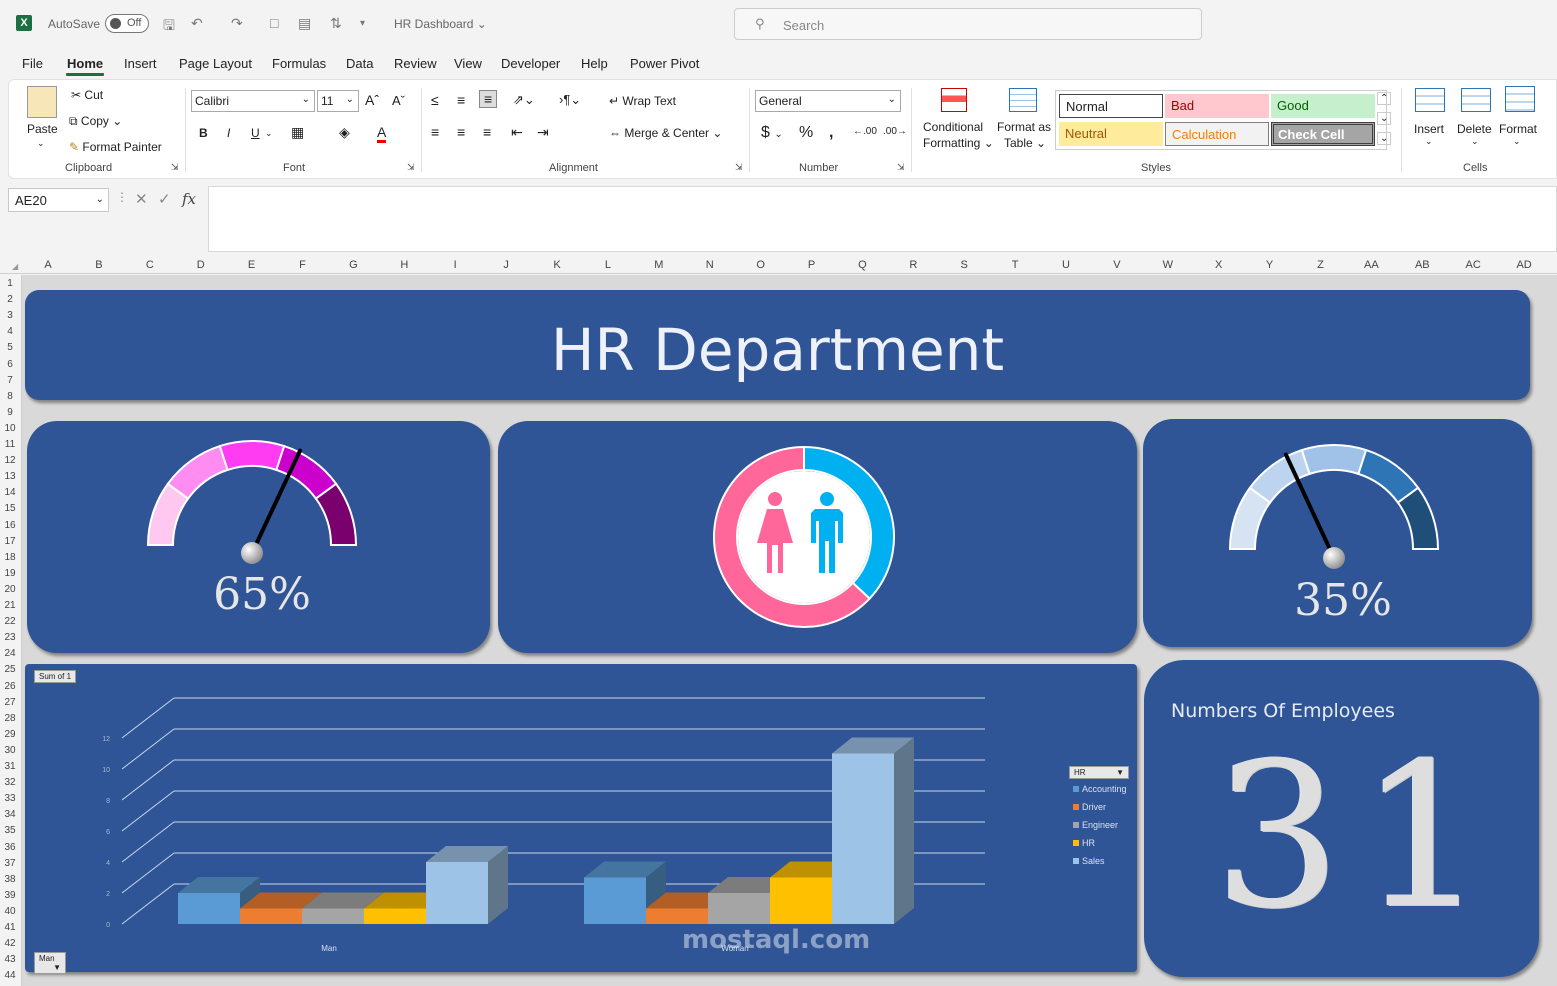 The width and height of the screenshot is (1557, 986). Describe the element at coordinates (811, 265) in the screenshot. I see `column-header: P` at that location.